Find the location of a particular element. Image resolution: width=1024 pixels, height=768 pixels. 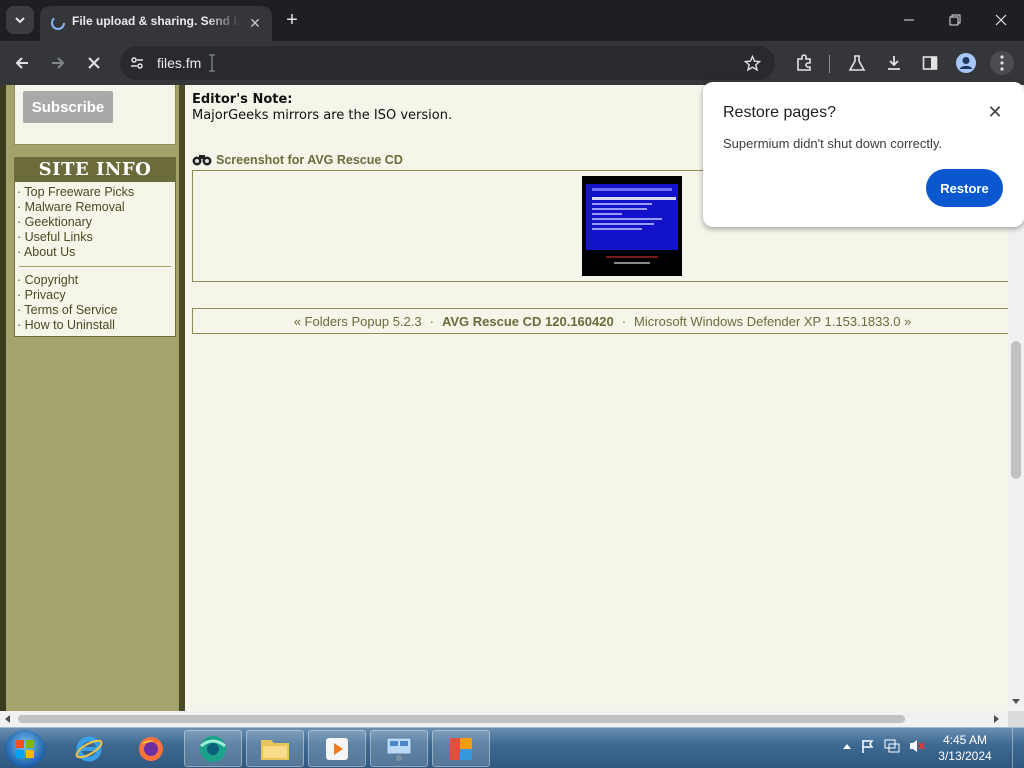

folder-icon is located at coordinates (275, 749).